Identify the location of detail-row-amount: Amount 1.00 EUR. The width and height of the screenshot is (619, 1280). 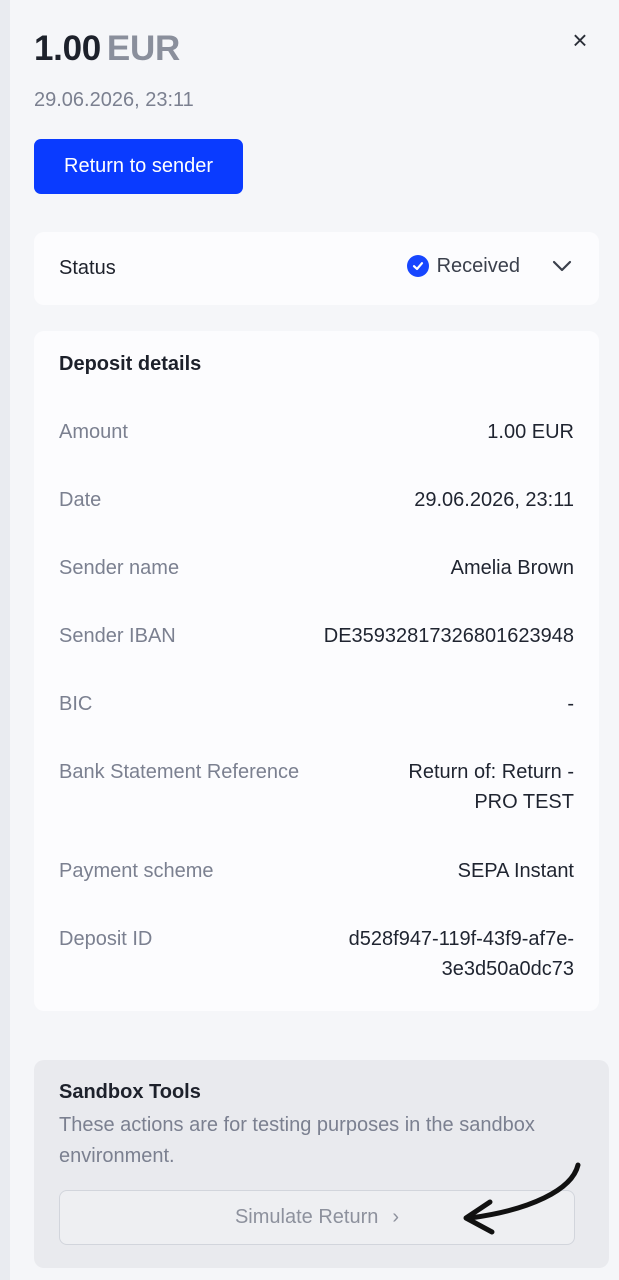
(316, 432).